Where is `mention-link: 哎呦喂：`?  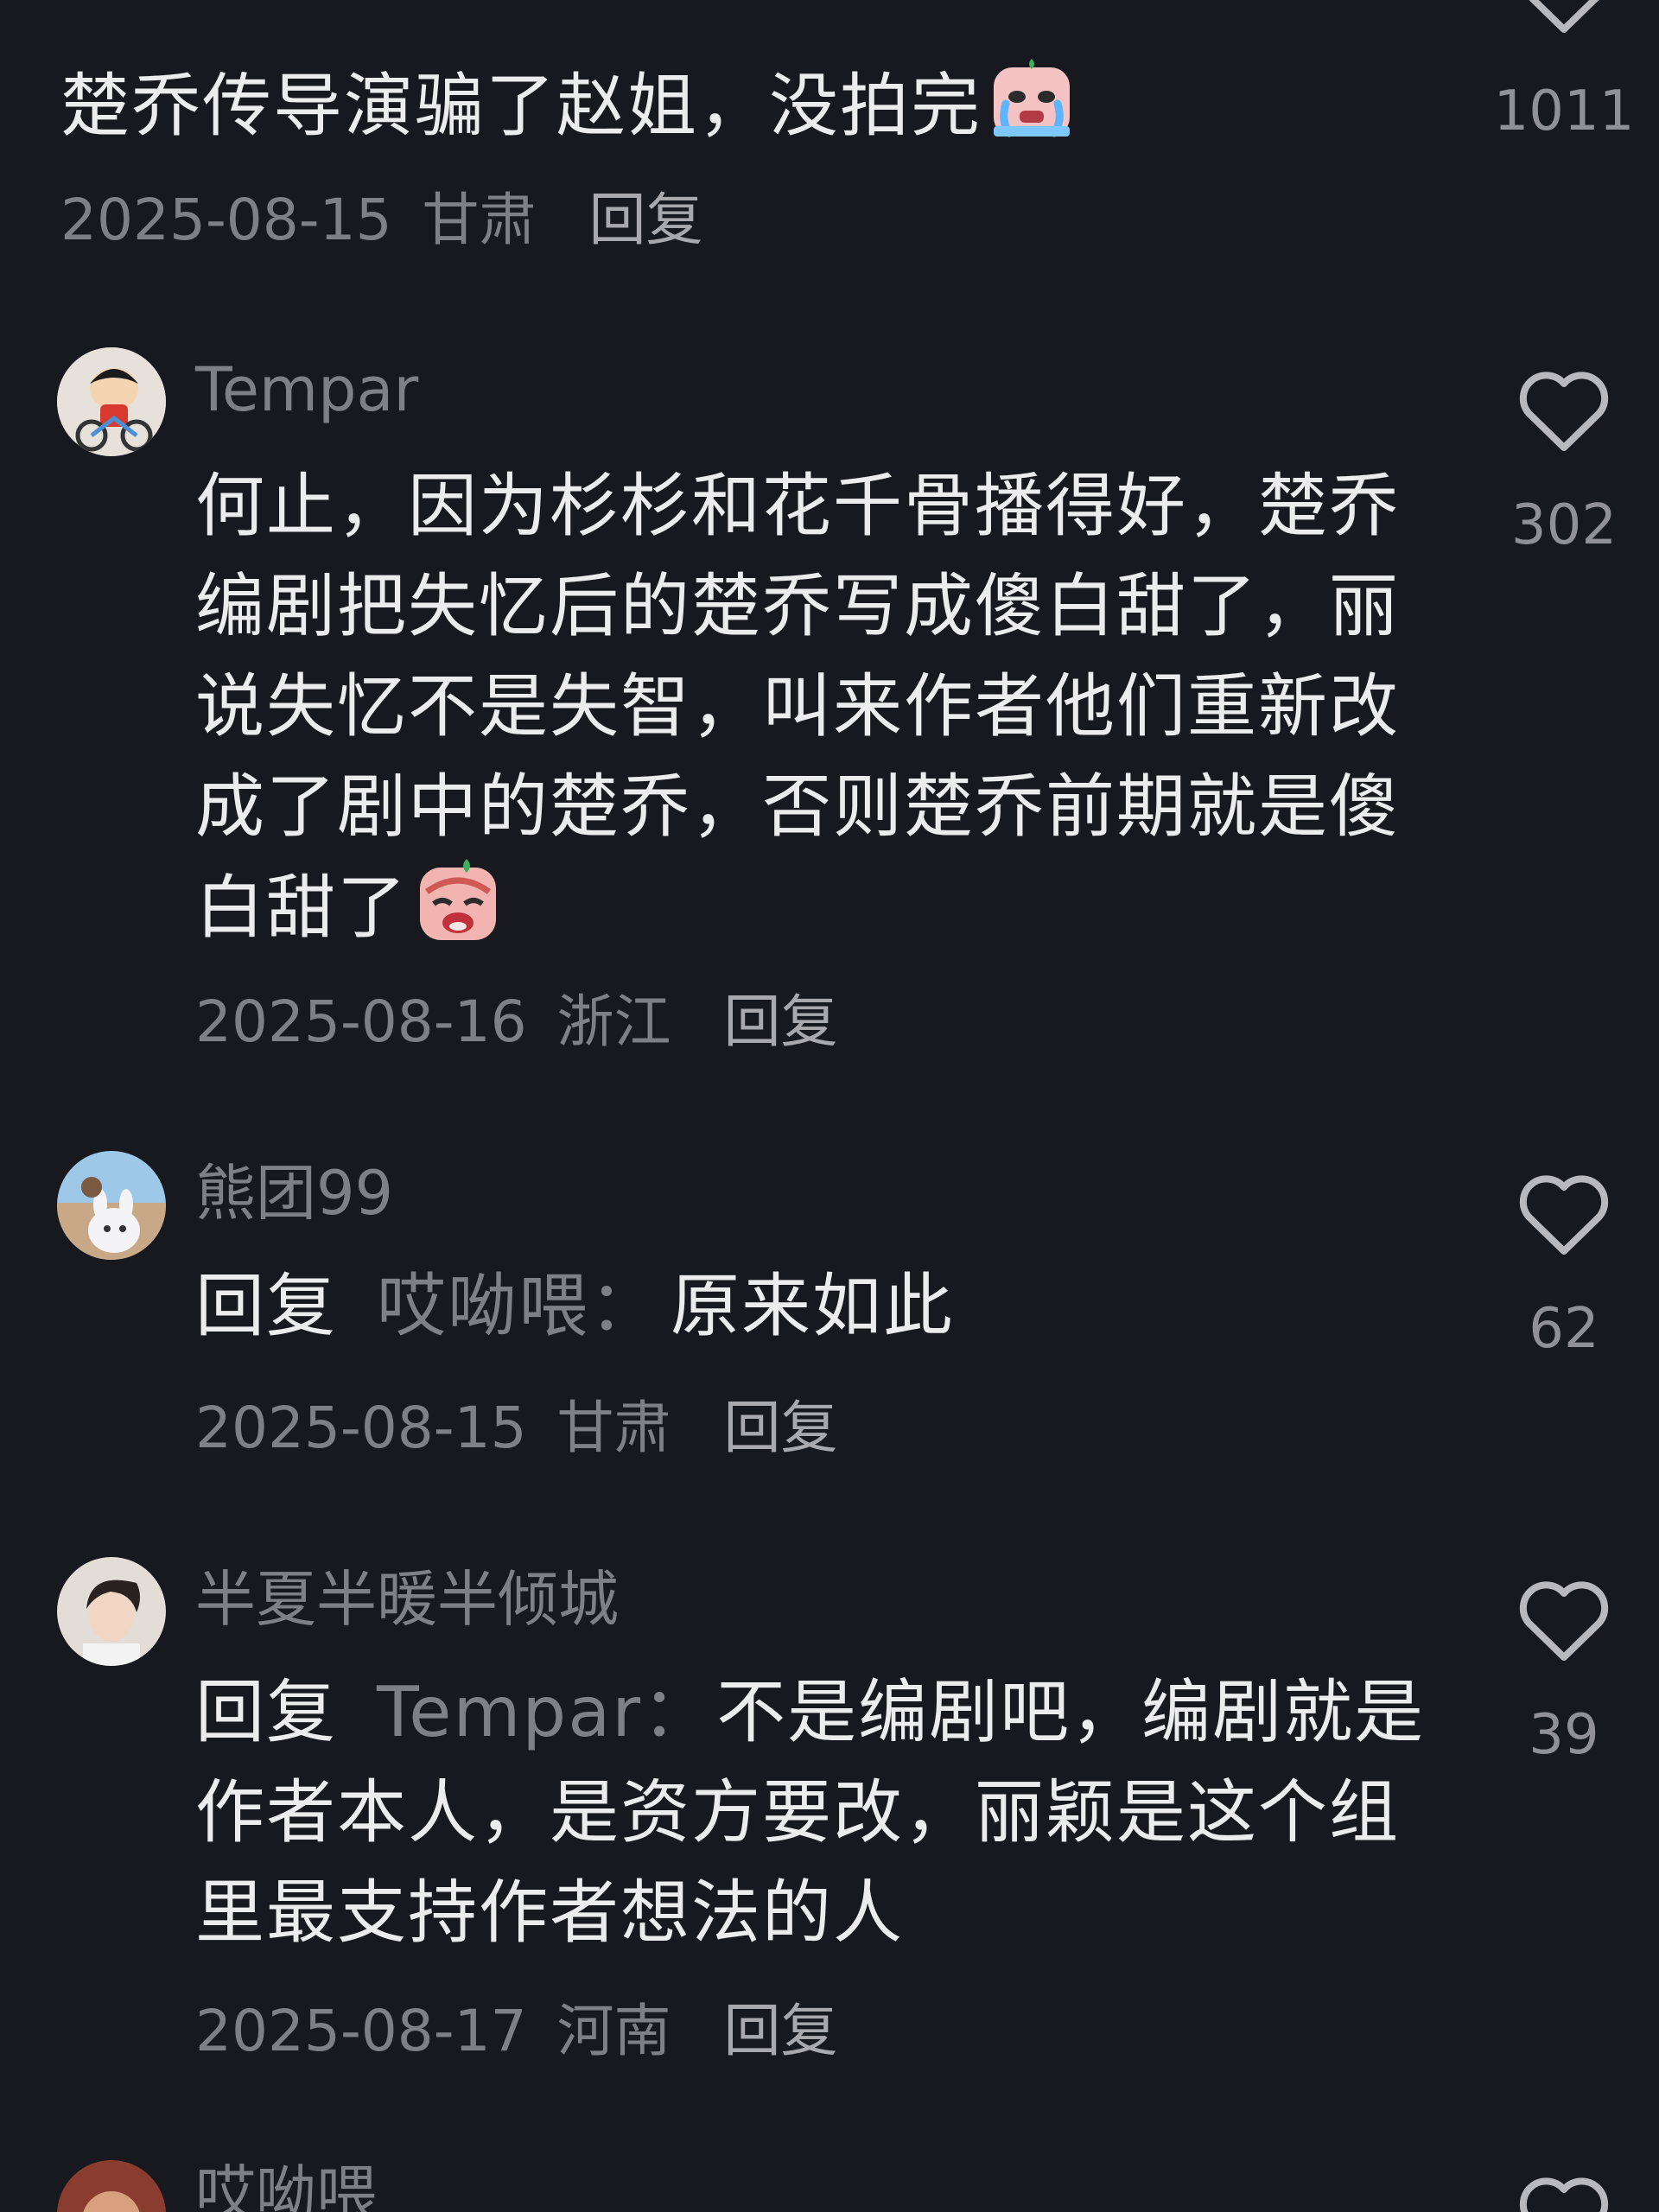
mention-link: 哎呦喂： is located at coordinates (518, 1306).